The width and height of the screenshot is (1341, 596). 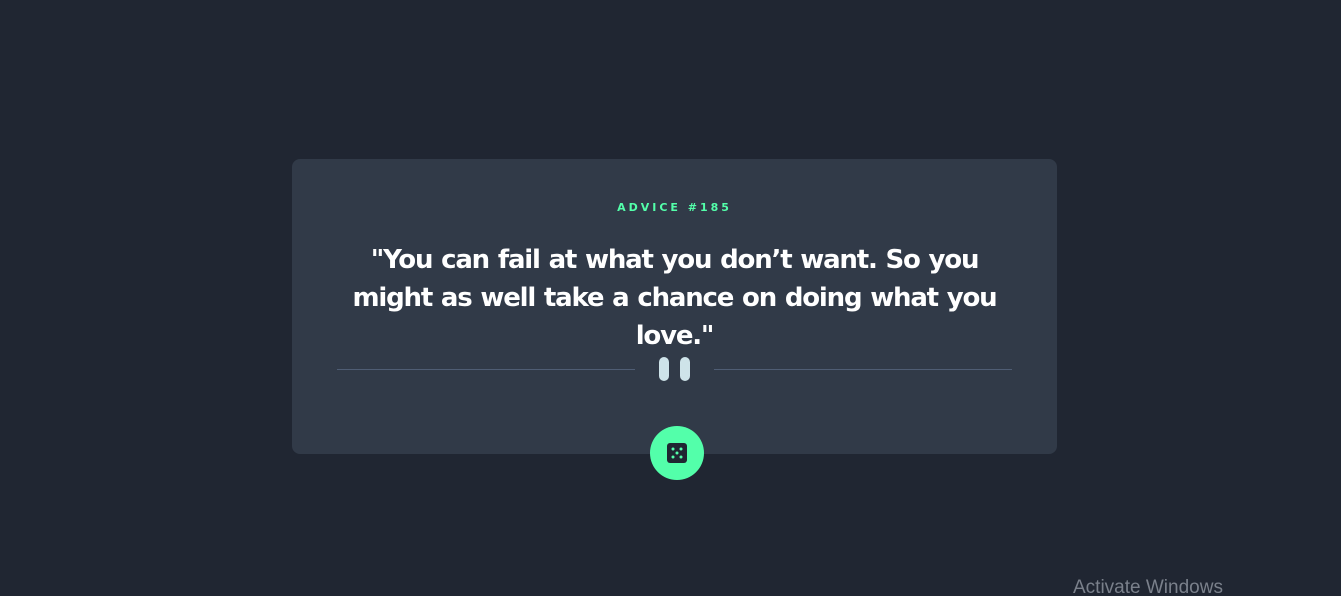 I want to click on pause-bar-left, so click(x=664, y=369).